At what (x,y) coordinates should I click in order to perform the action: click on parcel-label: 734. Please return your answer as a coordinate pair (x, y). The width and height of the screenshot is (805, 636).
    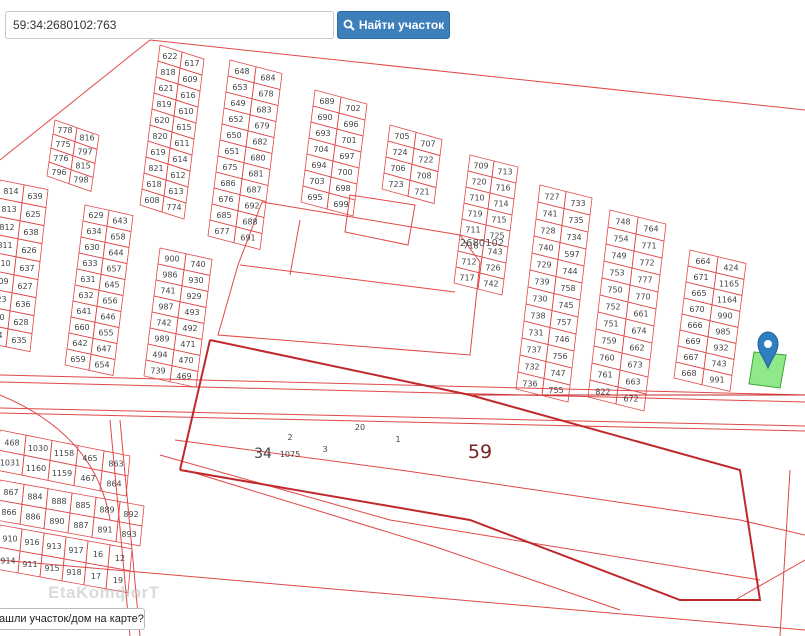
    Looking at the image, I should click on (573, 237).